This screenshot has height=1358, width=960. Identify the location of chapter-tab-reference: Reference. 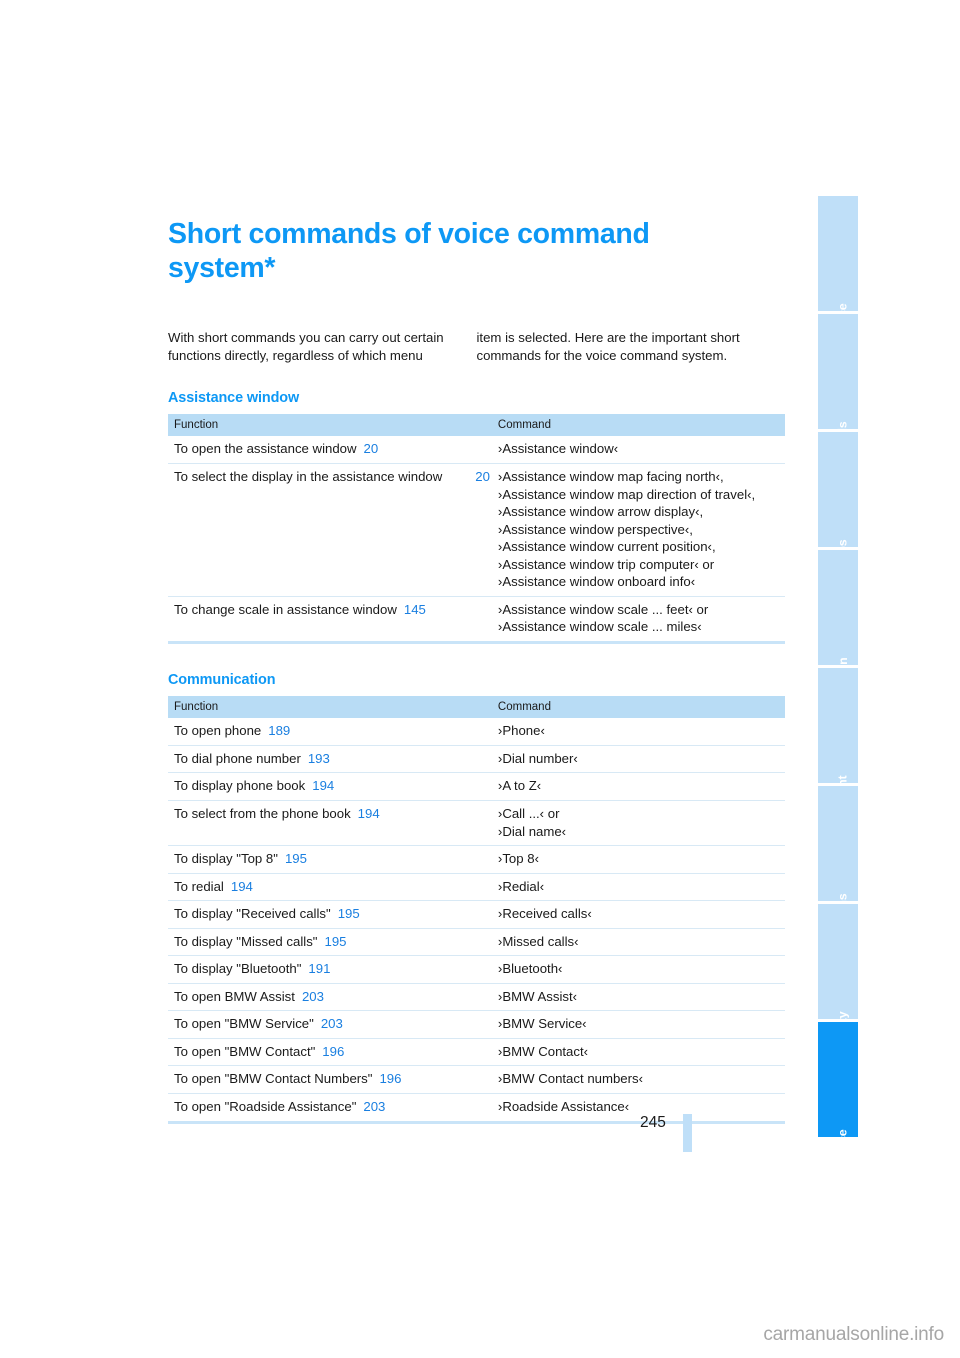
(838, 1079).